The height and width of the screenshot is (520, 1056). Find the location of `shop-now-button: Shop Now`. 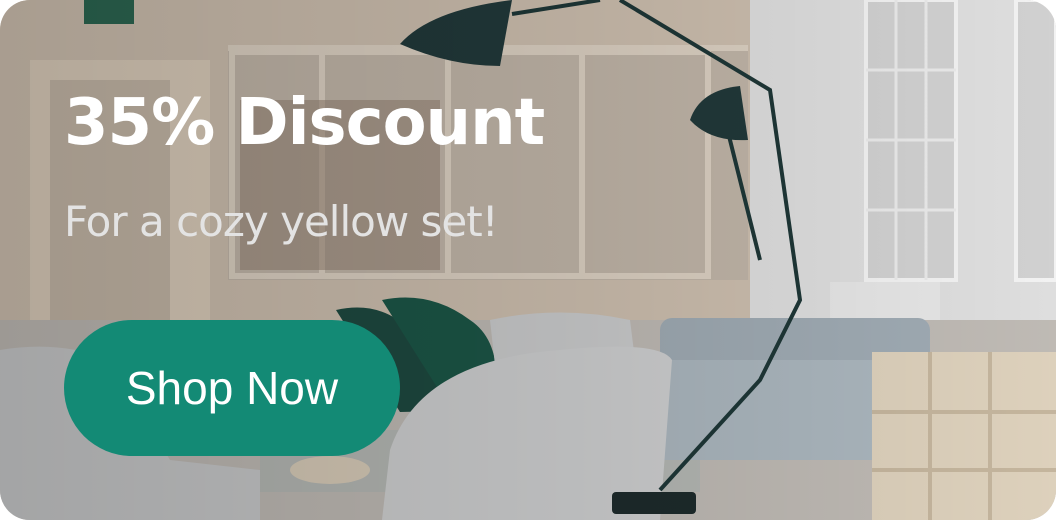

shop-now-button: Shop Now is located at coordinates (232, 388).